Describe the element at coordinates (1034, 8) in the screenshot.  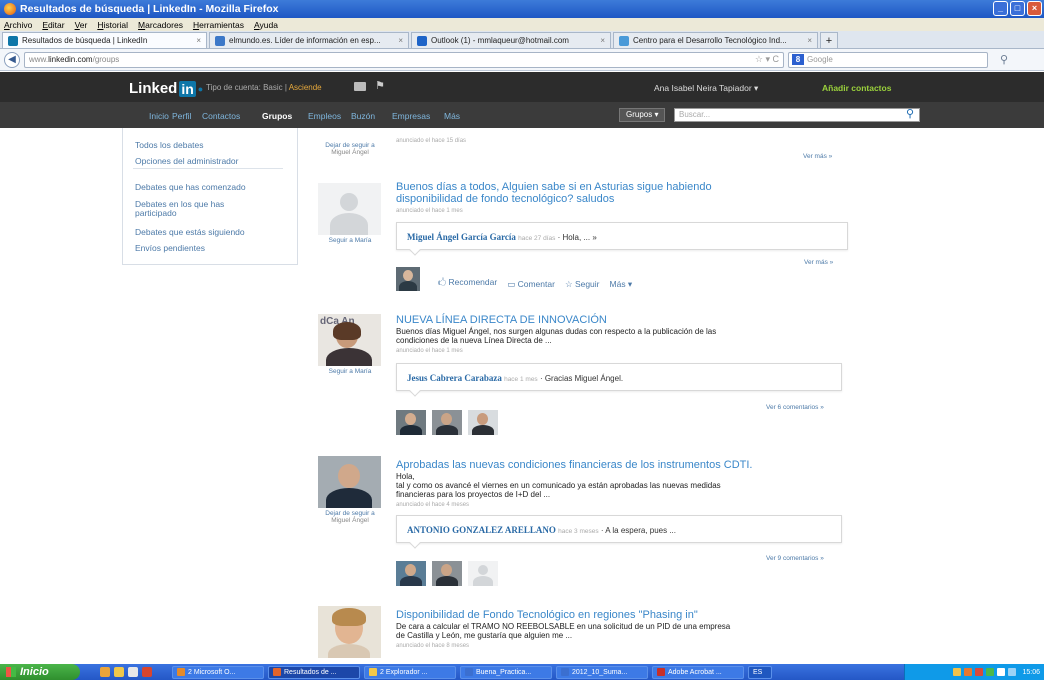
I see `close-window-button: ×` at that location.